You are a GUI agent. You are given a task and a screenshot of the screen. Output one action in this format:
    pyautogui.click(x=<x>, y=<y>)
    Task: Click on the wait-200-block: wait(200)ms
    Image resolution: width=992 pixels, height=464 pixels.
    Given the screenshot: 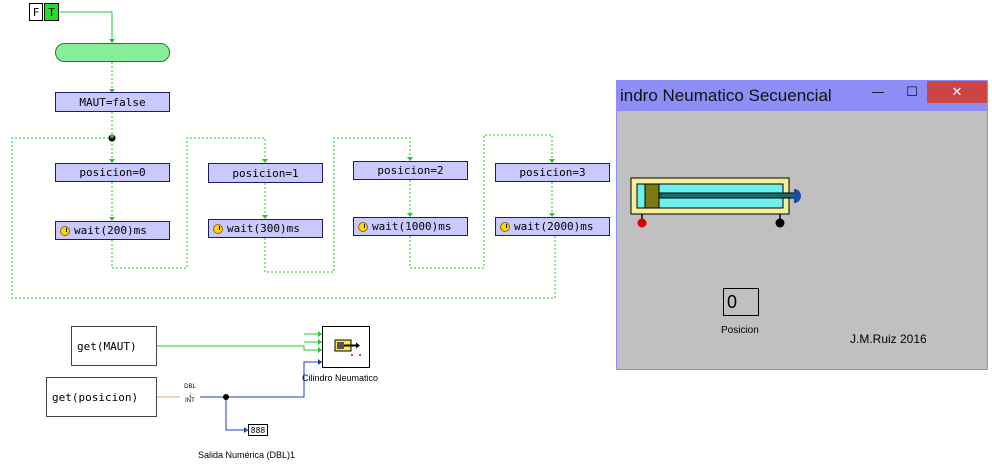 What is the action you would take?
    pyautogui.click(x=112, y=230)
    